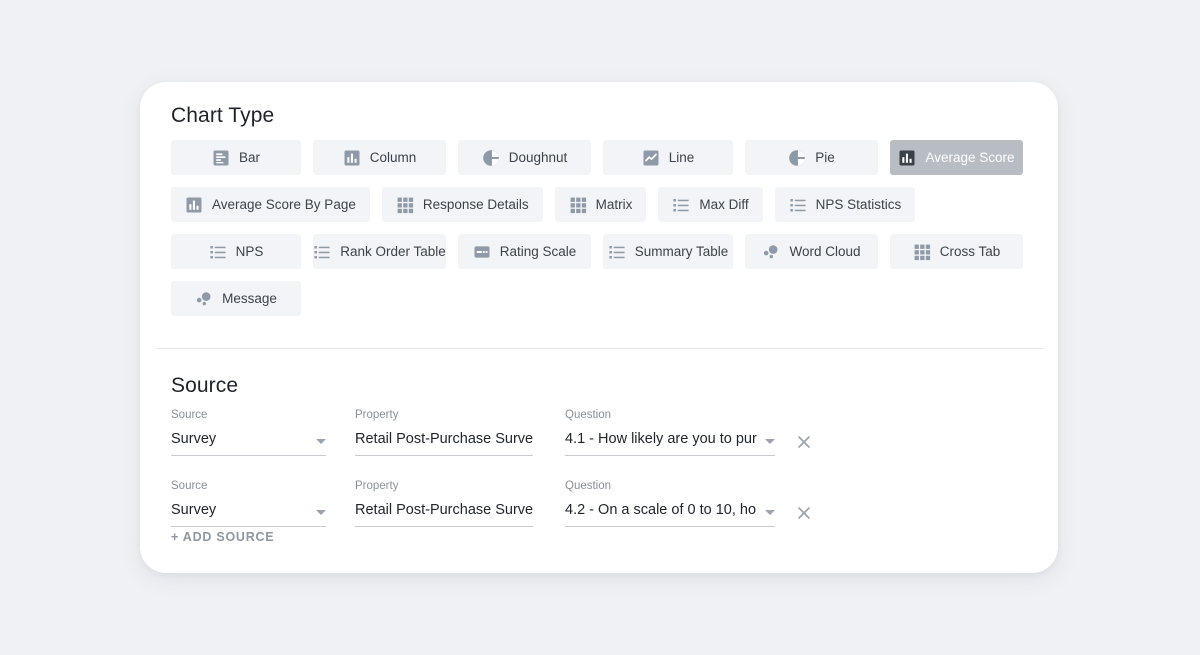  I want to click on chart-type-button-cross-tab: Cross Tab, so click(956, 251).